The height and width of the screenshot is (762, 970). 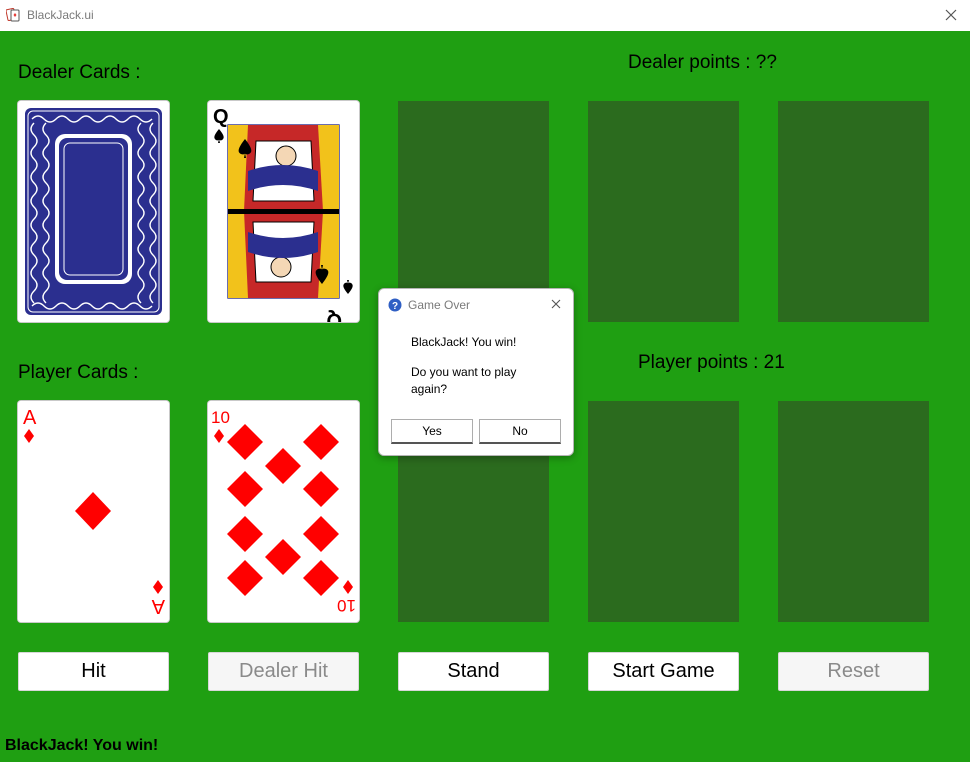 I want to click on window-title: BlackJack.ui, so click(x=60, y=15).